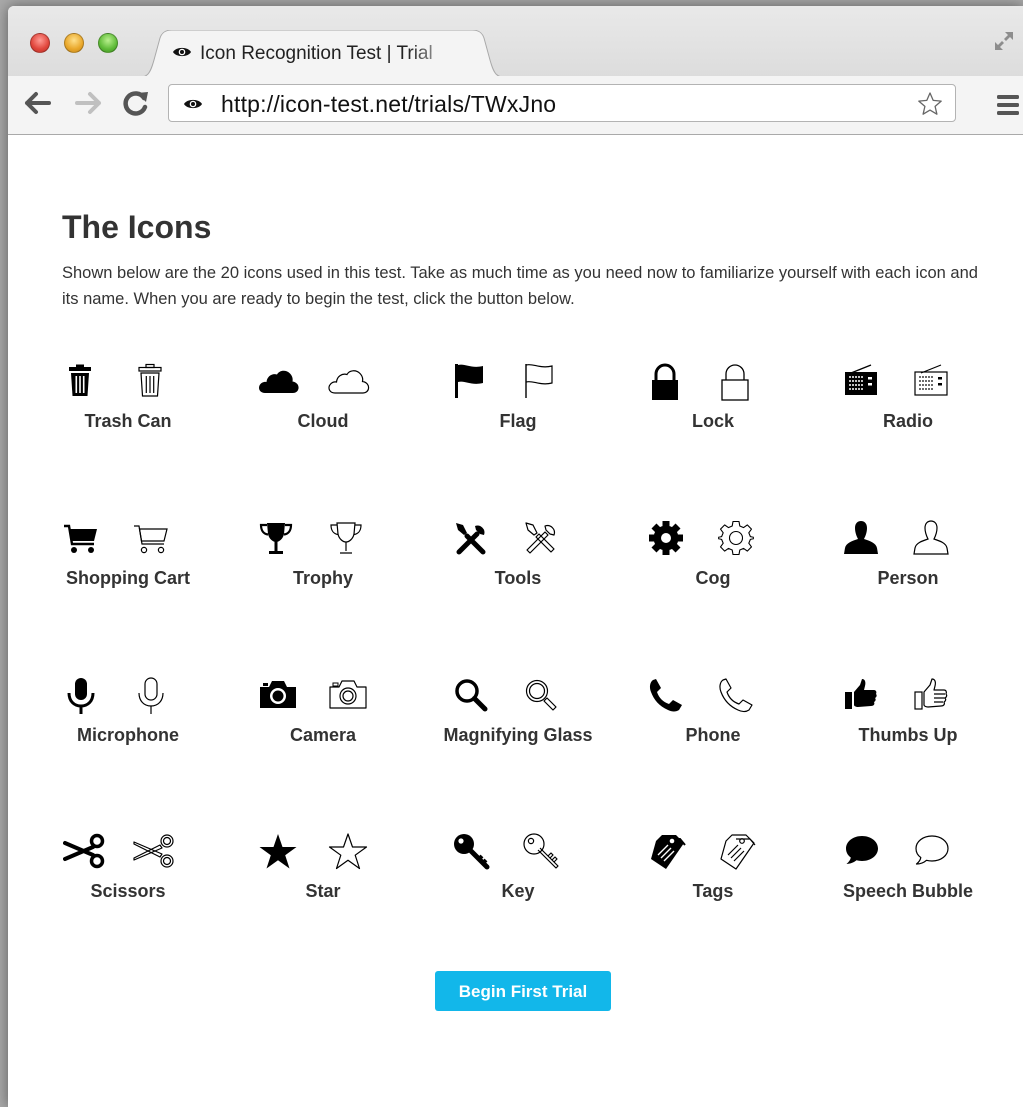 This screenshot has width=1023, height=1107. I want to click on cloud-icon, so click(279, 381).